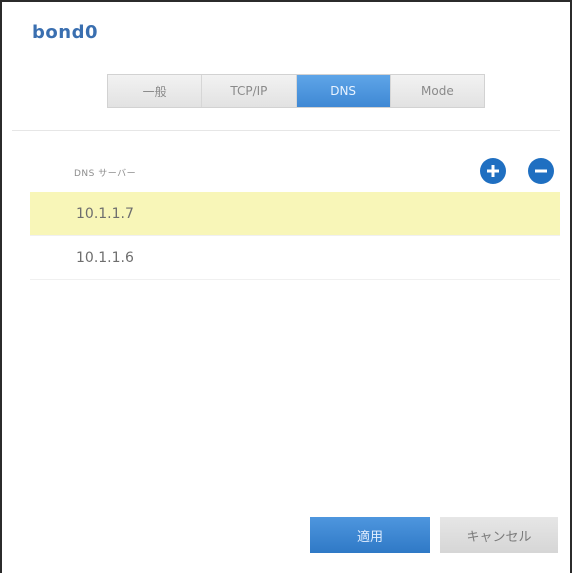 The image size is (572, 573). I want to click on dns-server-row: 10.1.1.6, so click(295, 258).